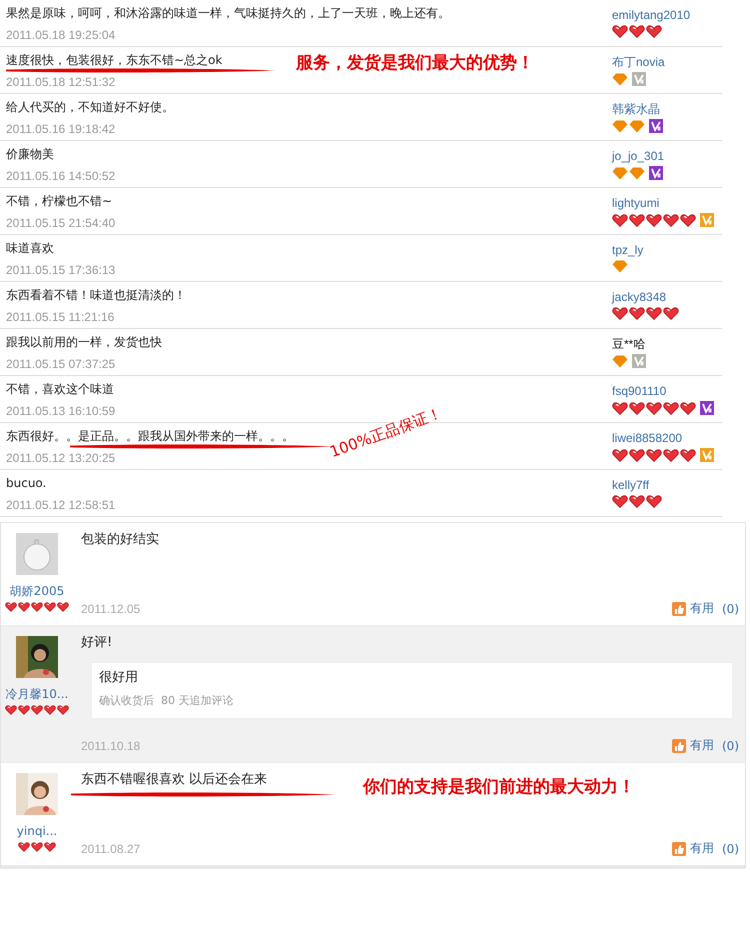 This screenshot has width=750, height=928. Describe the element at coordinates (60, 389) in the screenshot. I see `comment-text: 不错，喜欢这个味道` at that location.